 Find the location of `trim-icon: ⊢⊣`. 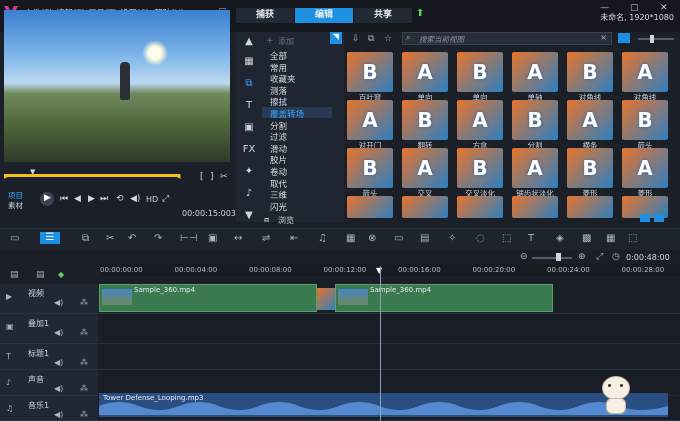

trim-icon: ⊢⊣ is located at coordinates (188, 238).